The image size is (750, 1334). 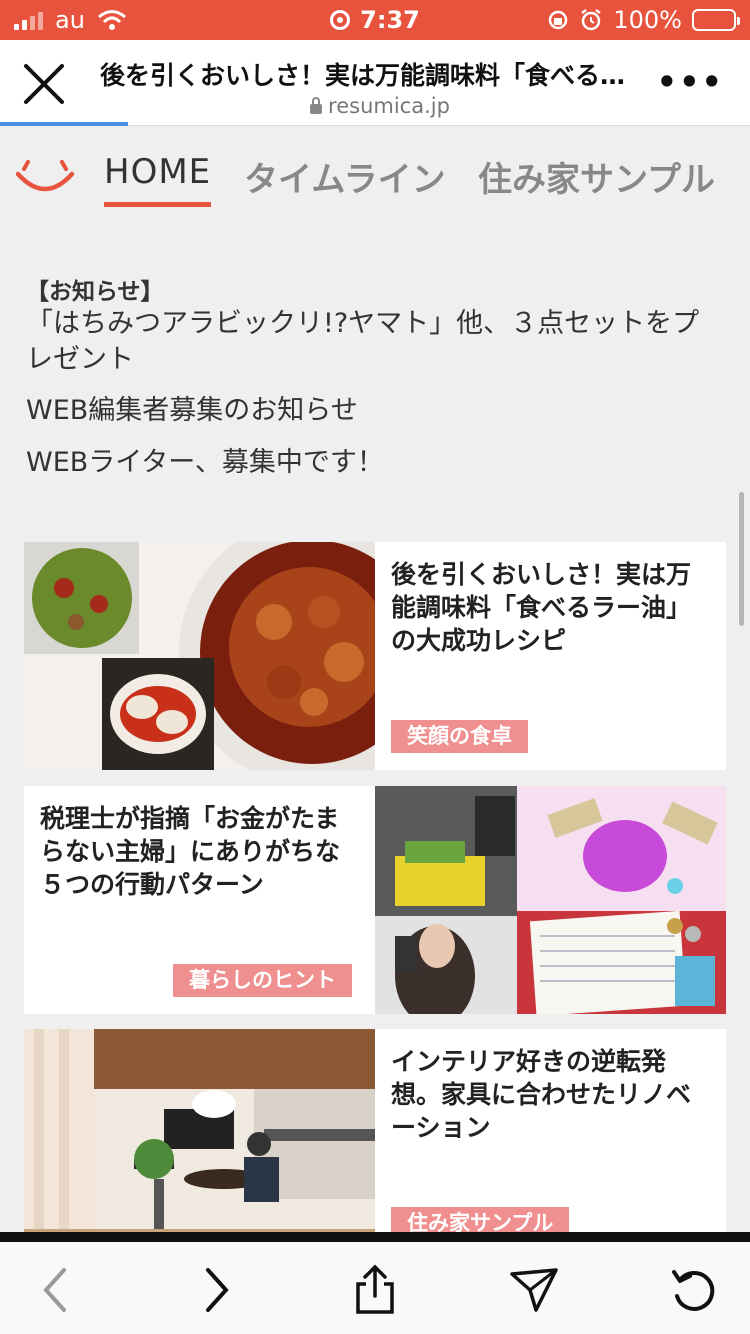 What do you see at coordinates (375, 1290) in the screenshot?
I see `share-icon` at bounding box center [375, 1290].